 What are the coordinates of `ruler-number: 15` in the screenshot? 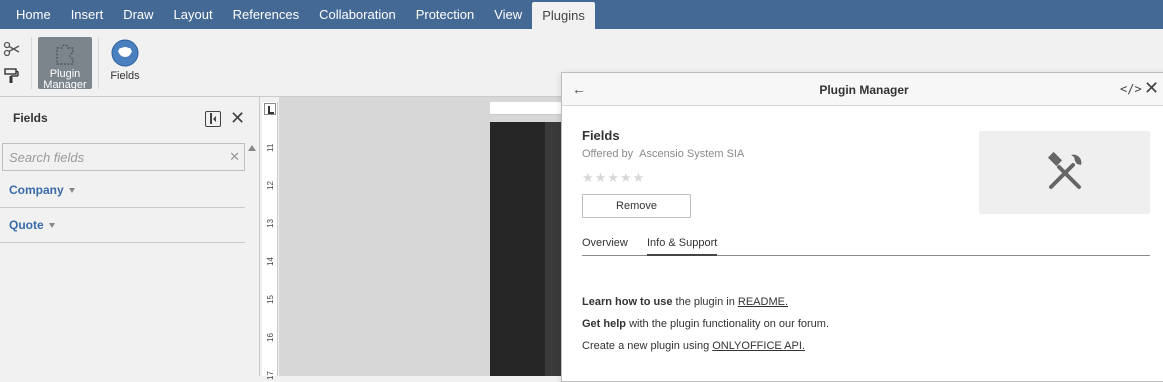 It's located at (270, 299).